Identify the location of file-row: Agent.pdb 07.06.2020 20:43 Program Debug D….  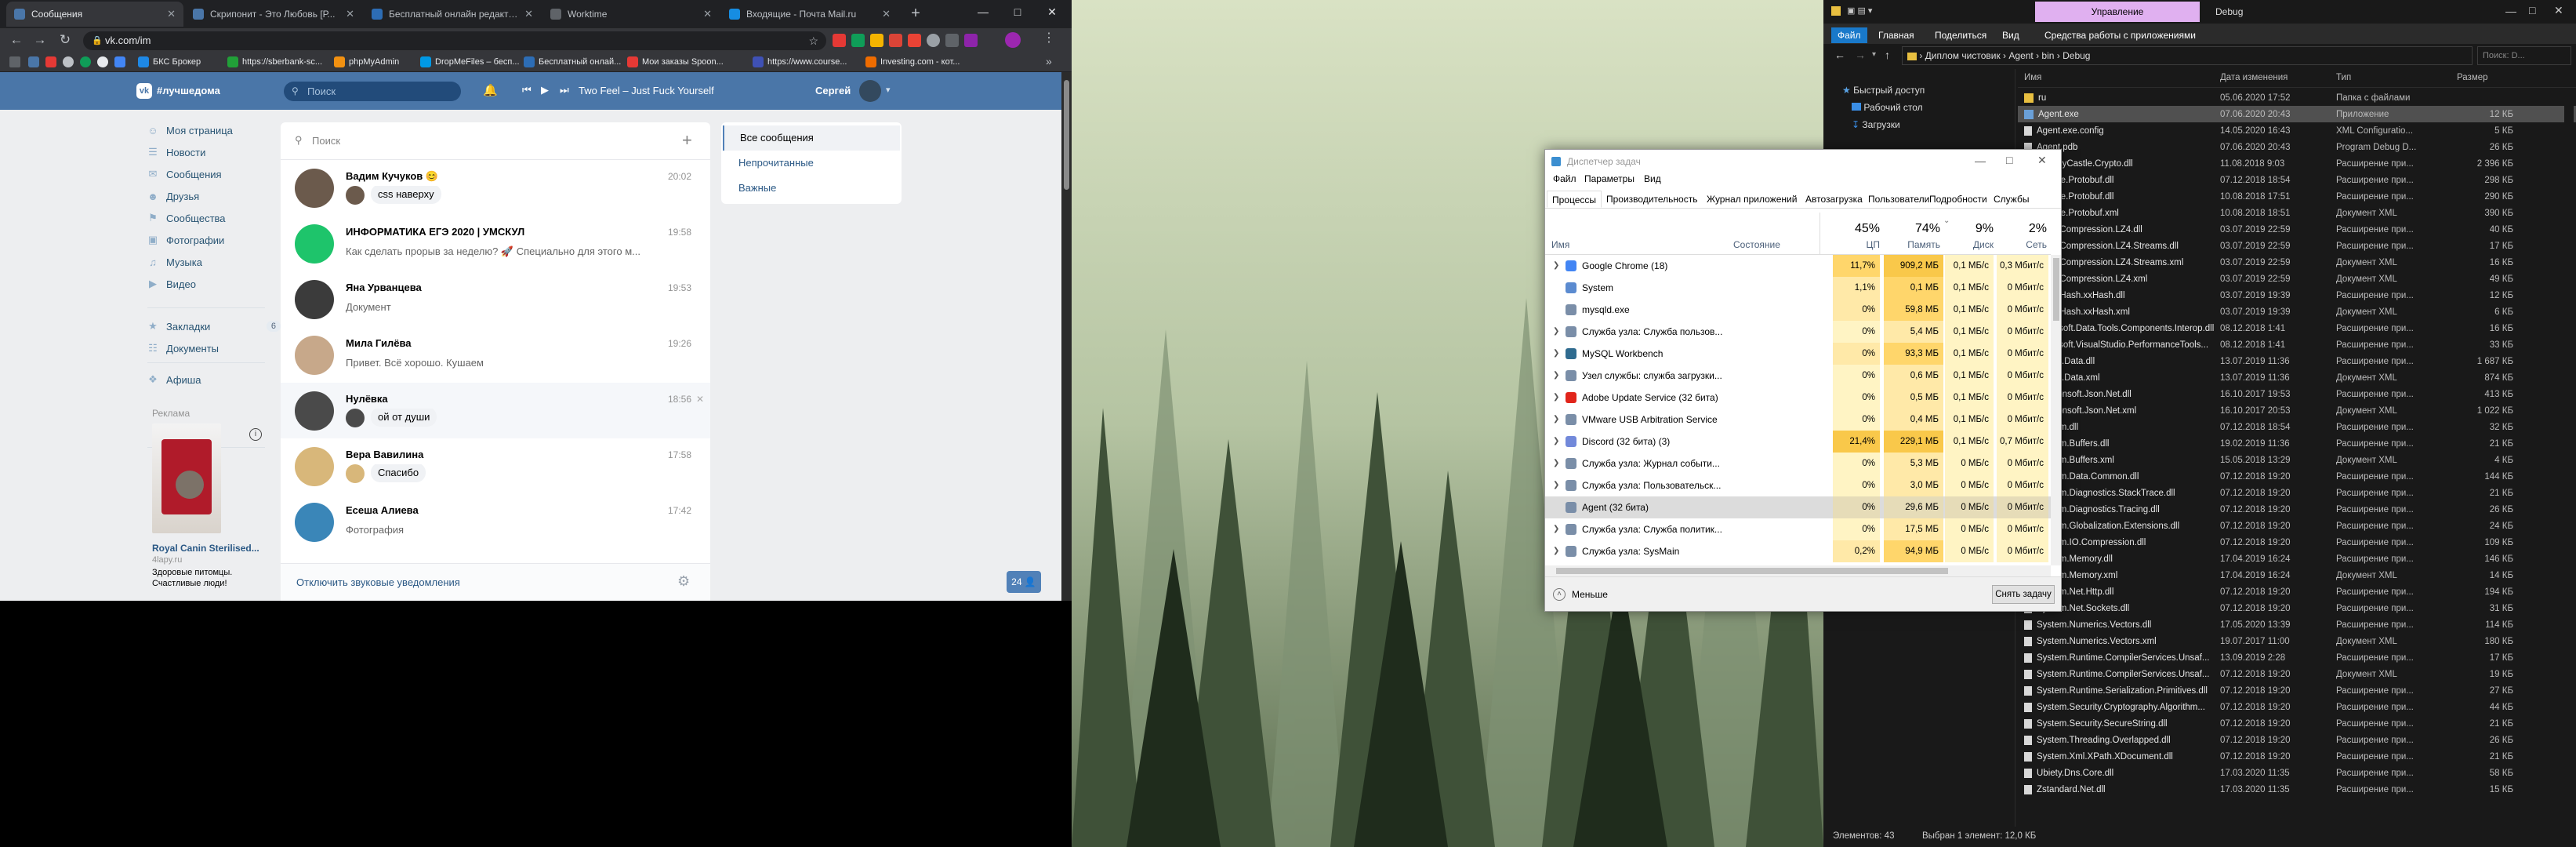
(2297, 147).